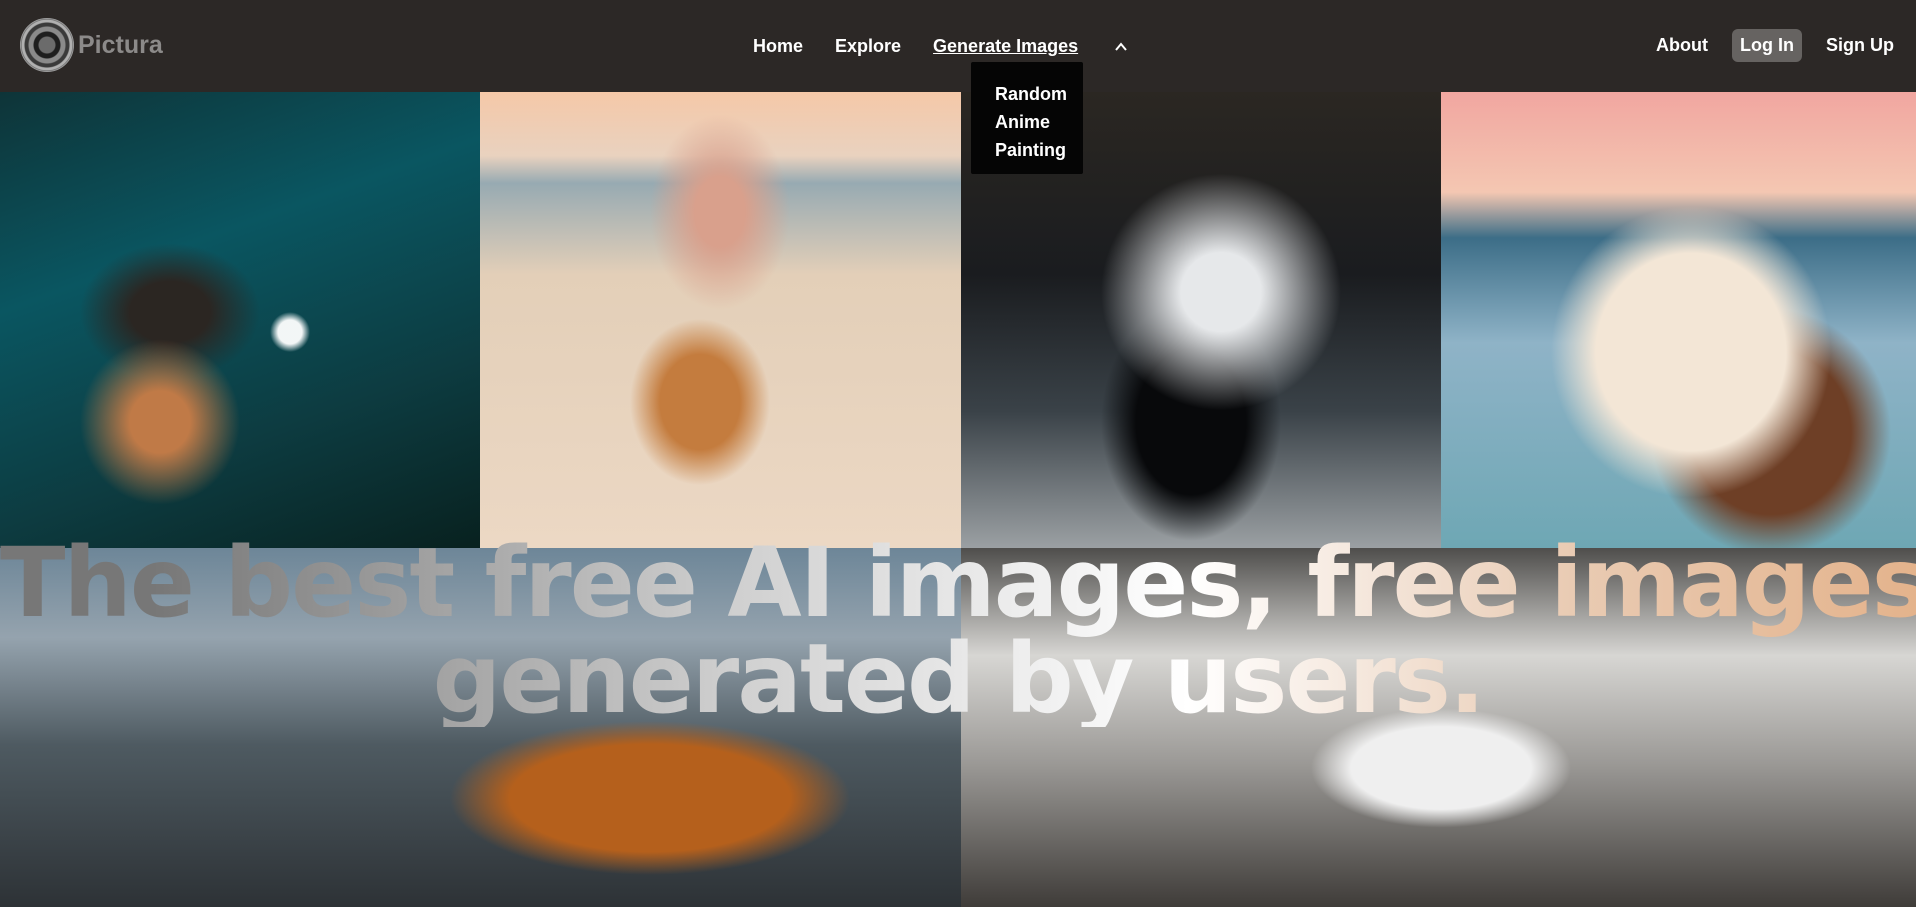  What do you see at coordinates (720, 320) in the screenshot?
I see `gallery-image-woman-and-dog-on-beach` at bounding box center [720, 320].